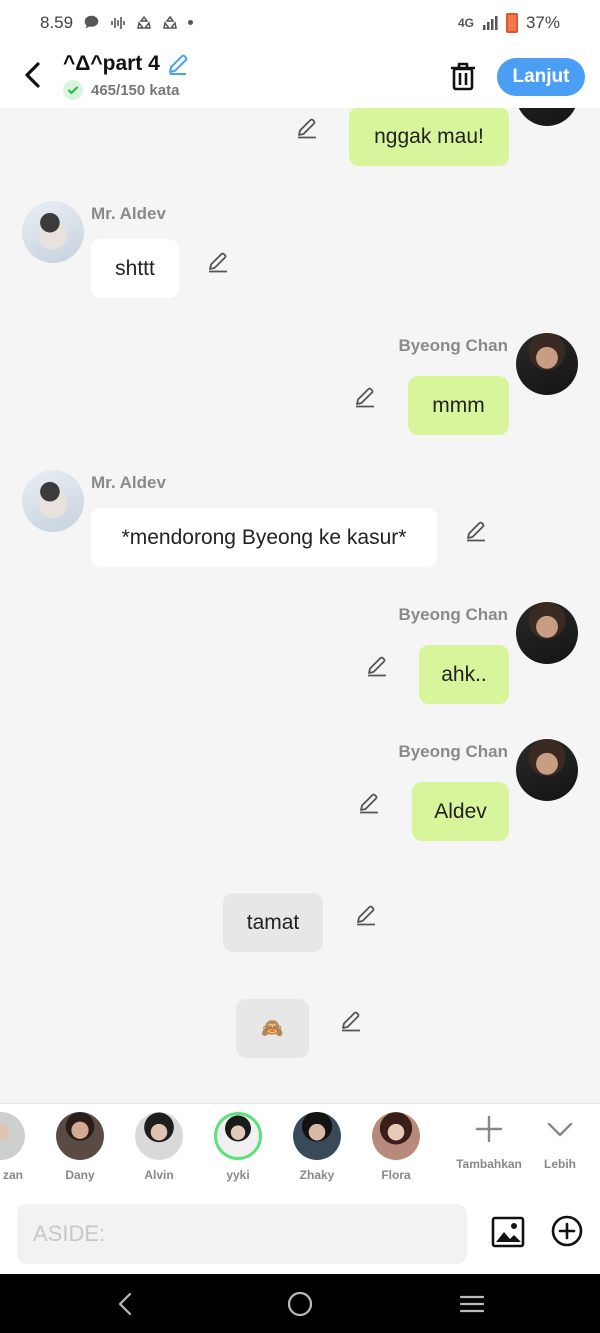 Image resolution: width=600 pixels, height=1333 pixels. I want to click on nav-home-icon, so click(300, 1304).